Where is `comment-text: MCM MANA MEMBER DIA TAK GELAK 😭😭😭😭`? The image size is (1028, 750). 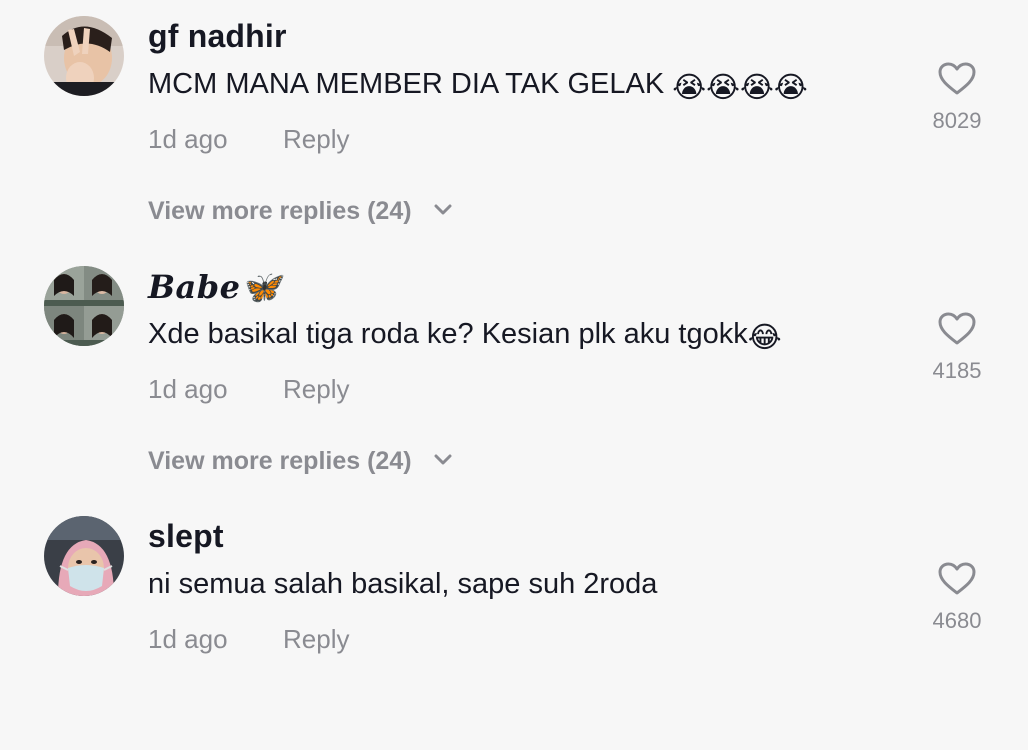 comment-text: MCM MANA MEMBER DIA TAK GELAK 😭😭😭😭 is located at coordinates (478, 86).